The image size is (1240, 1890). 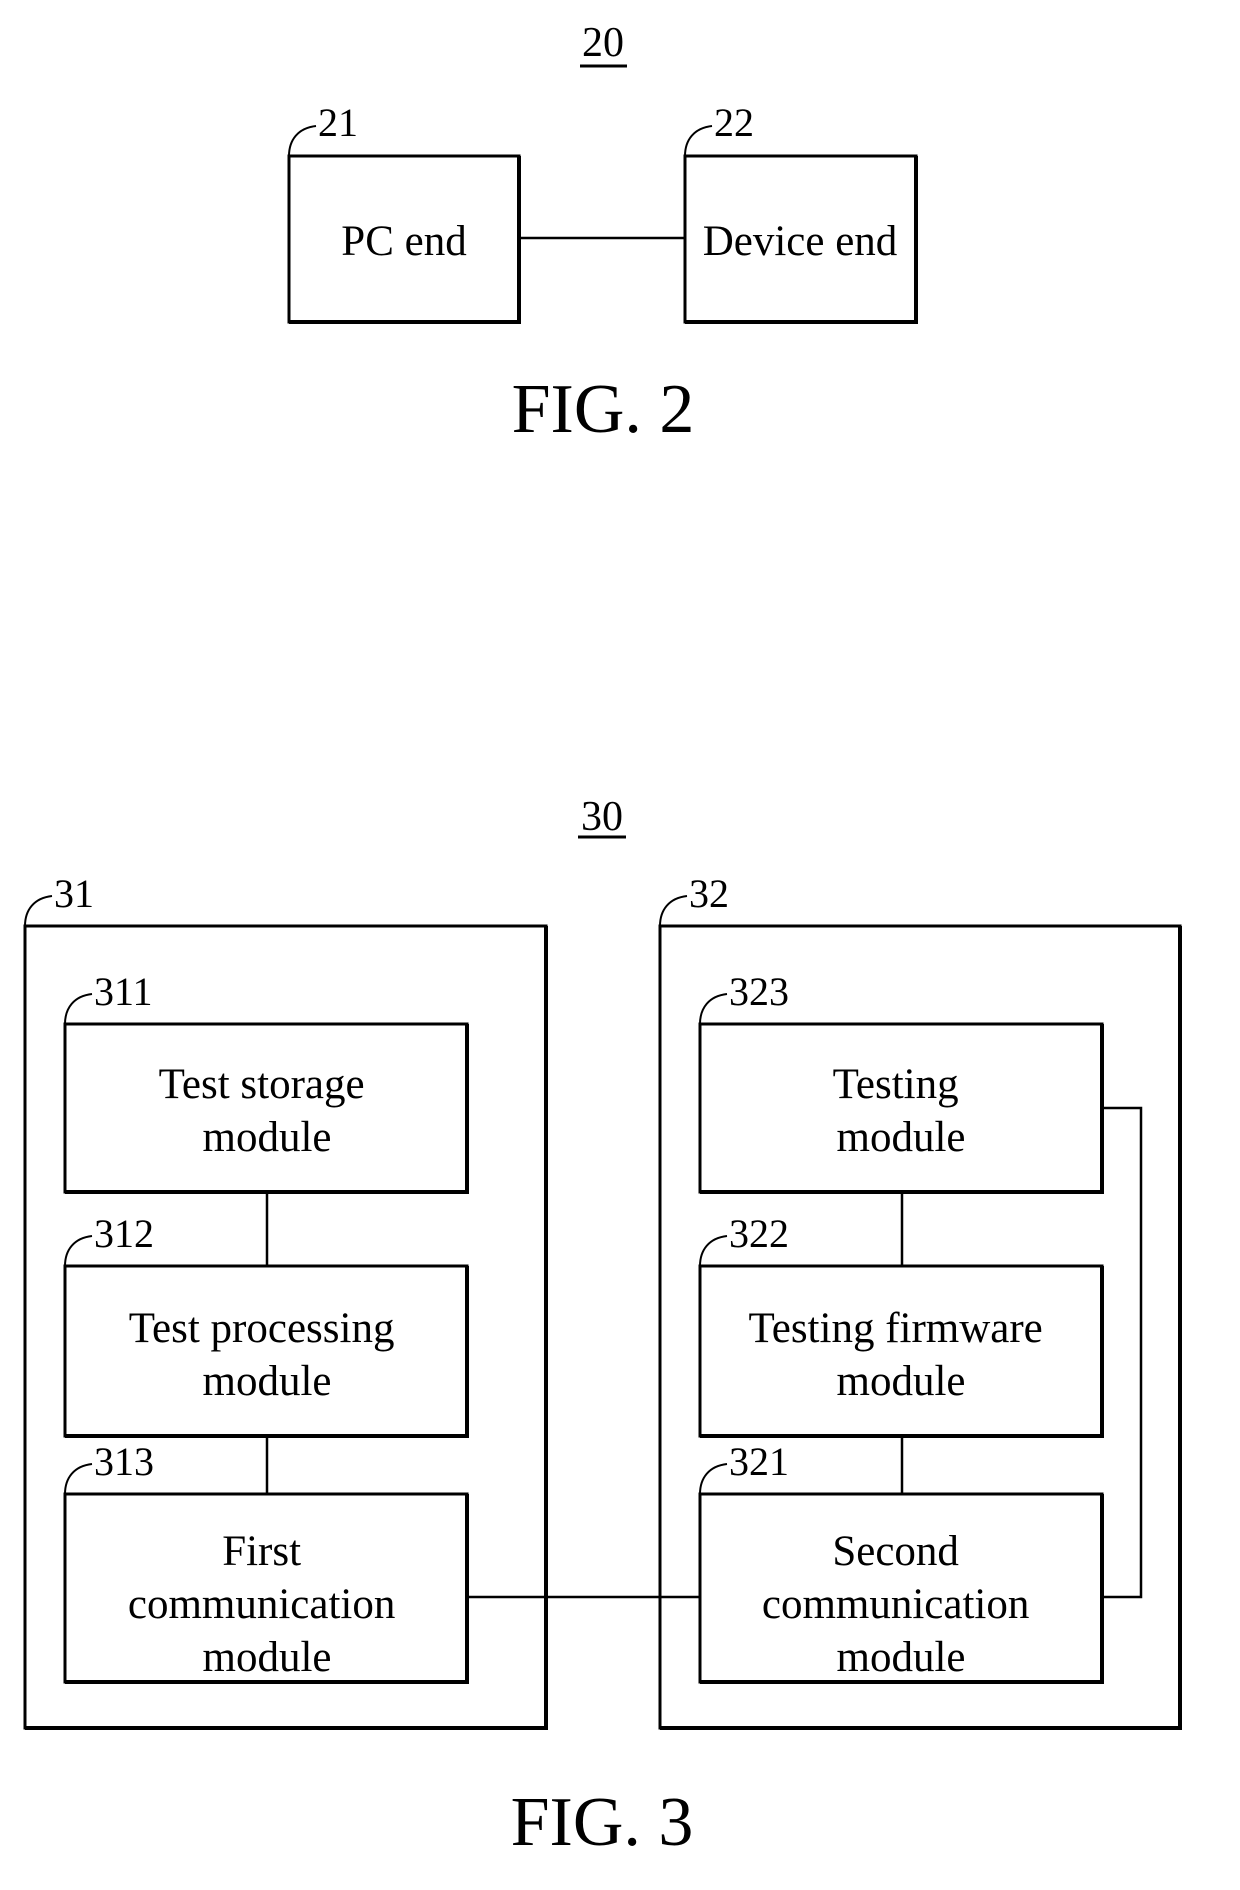 What do you see at coordinates (734, 122) in the screenshot?
I see `ref-label-22: 22` at bounding box center [734, 122].